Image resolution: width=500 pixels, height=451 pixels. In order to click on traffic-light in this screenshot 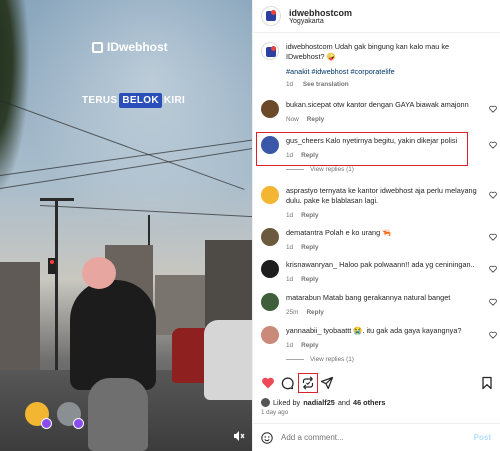, I will do `click(52, 266)`.